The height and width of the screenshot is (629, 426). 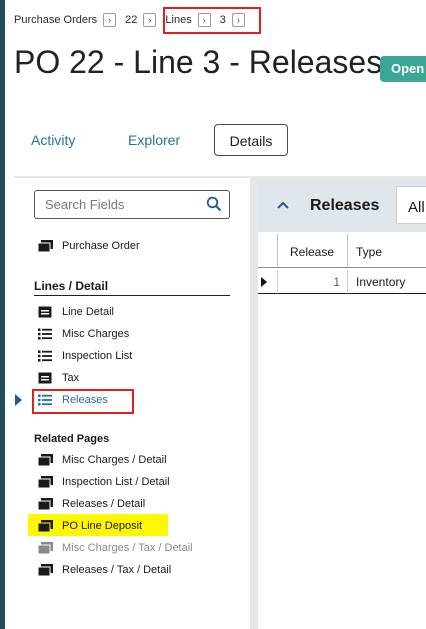 I want to click on nav-item-label: Tax, so click(x=70, y=378).